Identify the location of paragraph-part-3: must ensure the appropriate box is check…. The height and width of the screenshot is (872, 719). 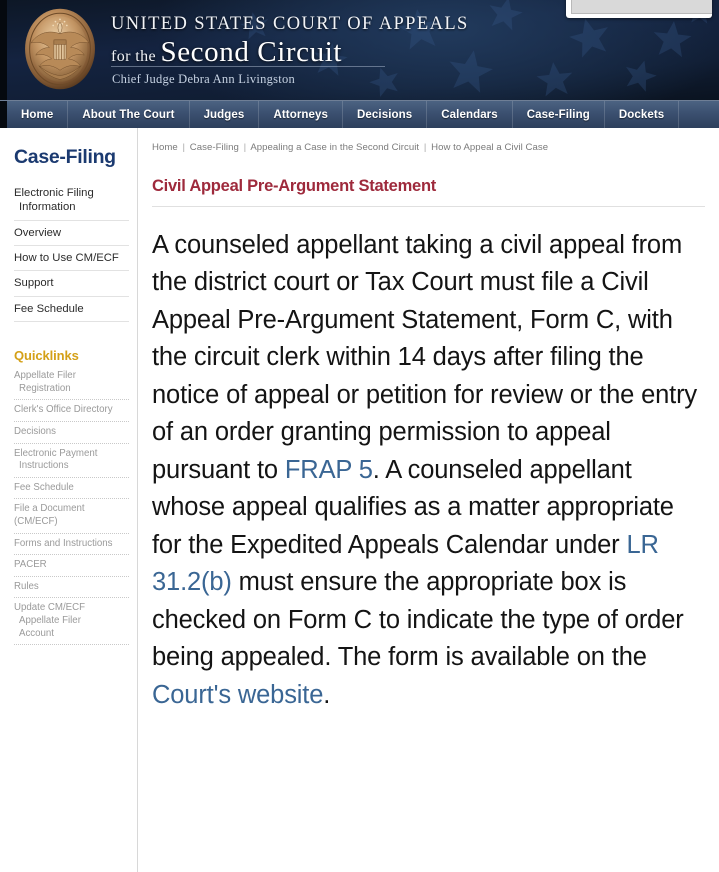
(418, 620).